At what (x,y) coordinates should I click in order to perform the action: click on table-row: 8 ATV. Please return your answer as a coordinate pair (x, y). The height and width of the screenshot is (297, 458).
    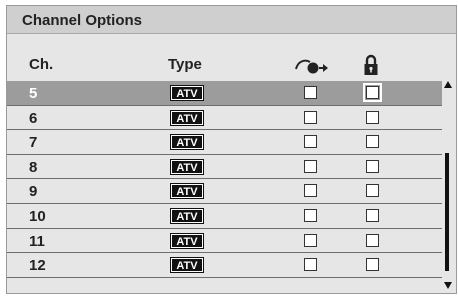
    Looking at the image, I should click on (224, 167).